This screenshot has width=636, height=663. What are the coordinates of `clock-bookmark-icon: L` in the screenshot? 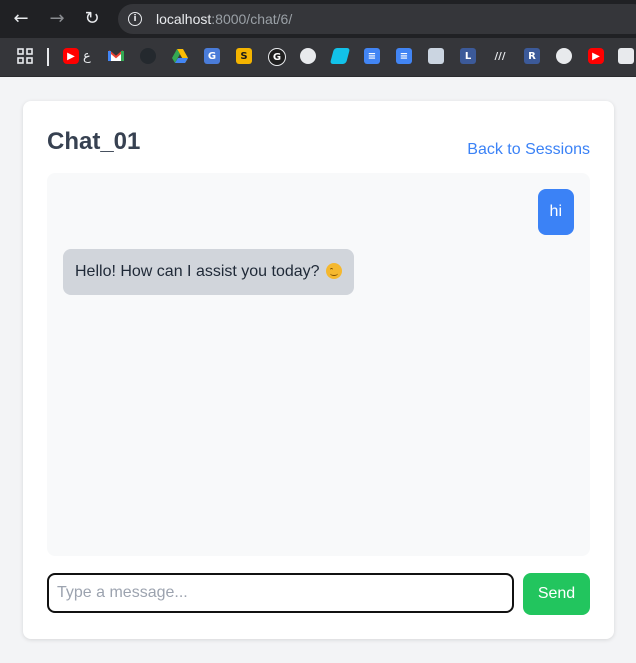 It's located at (468, 56).